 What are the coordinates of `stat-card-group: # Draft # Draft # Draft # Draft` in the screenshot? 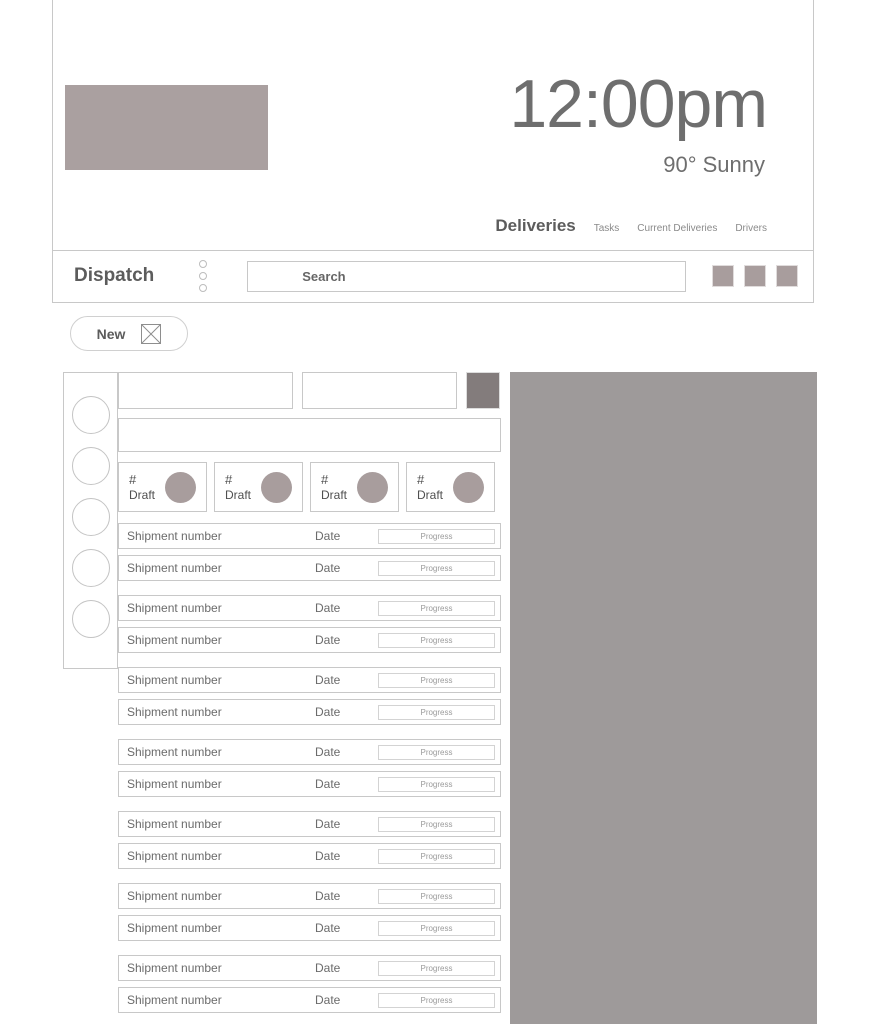 It's located at (309, 487).